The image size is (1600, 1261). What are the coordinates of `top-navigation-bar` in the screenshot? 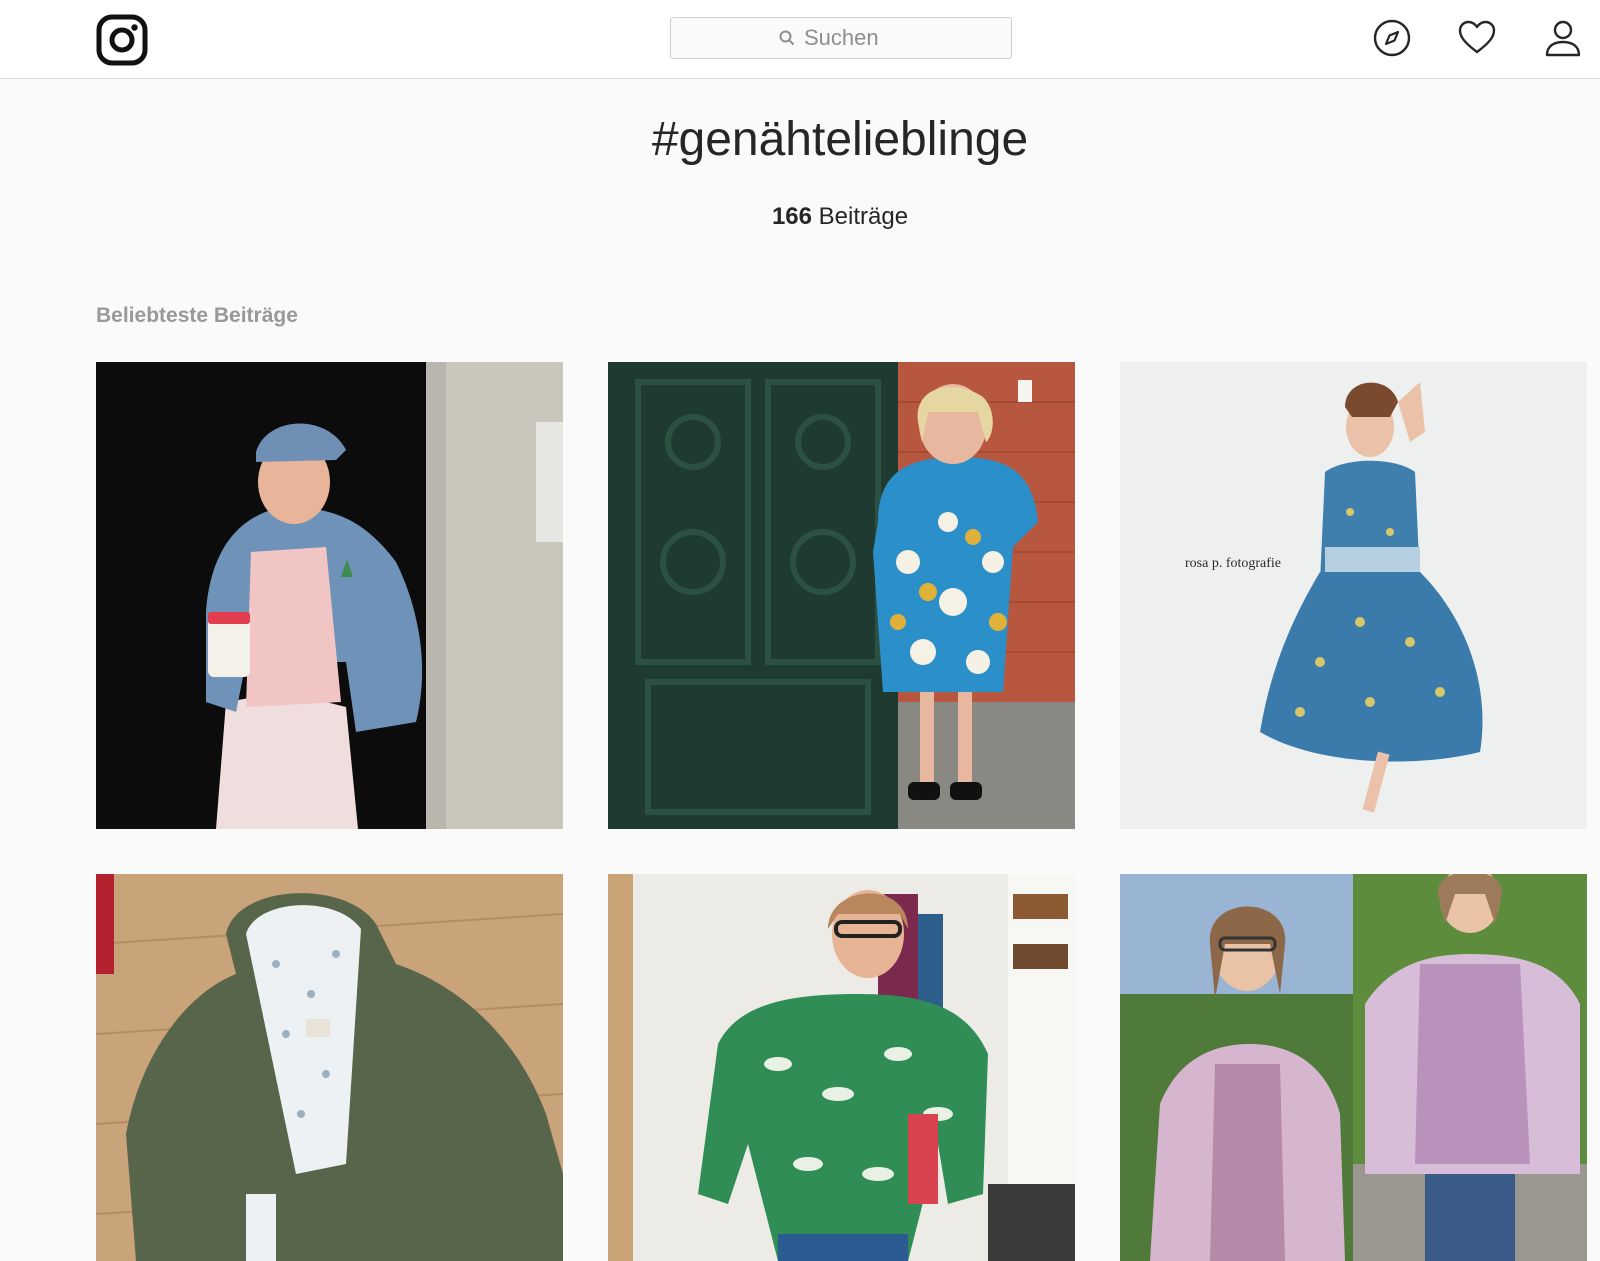 It's located at (800, 39).